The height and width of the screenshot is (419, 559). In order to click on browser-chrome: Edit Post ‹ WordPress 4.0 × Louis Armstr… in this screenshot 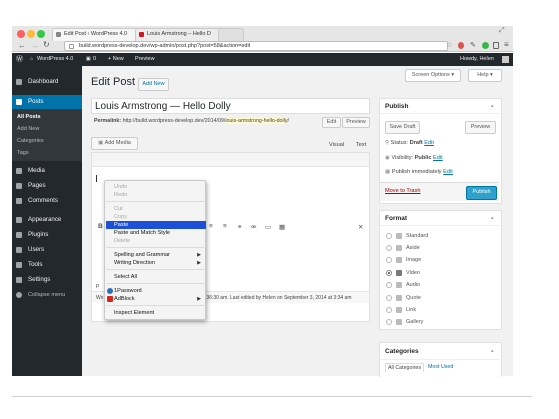, I will do `click(262, 39)`.